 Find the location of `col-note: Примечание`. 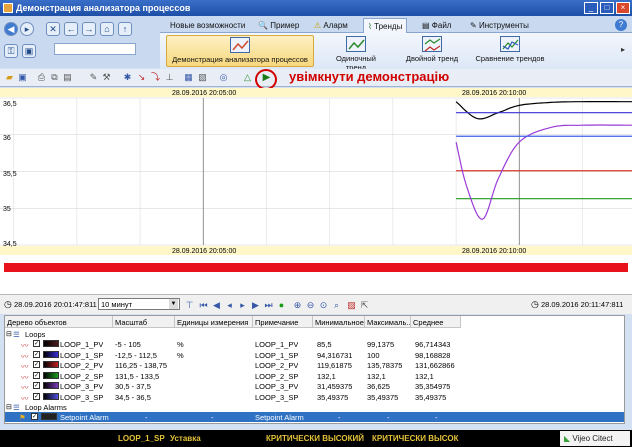

col-note: Примечание is located at coordinates (283, 322).